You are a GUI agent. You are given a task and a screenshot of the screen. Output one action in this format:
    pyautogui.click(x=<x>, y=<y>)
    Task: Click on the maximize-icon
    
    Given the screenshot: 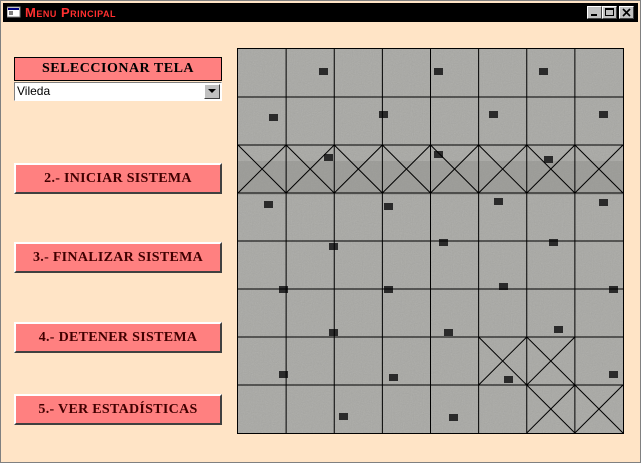 What is the action you would take?
    pyautogui.click(x=609, y=12)
    